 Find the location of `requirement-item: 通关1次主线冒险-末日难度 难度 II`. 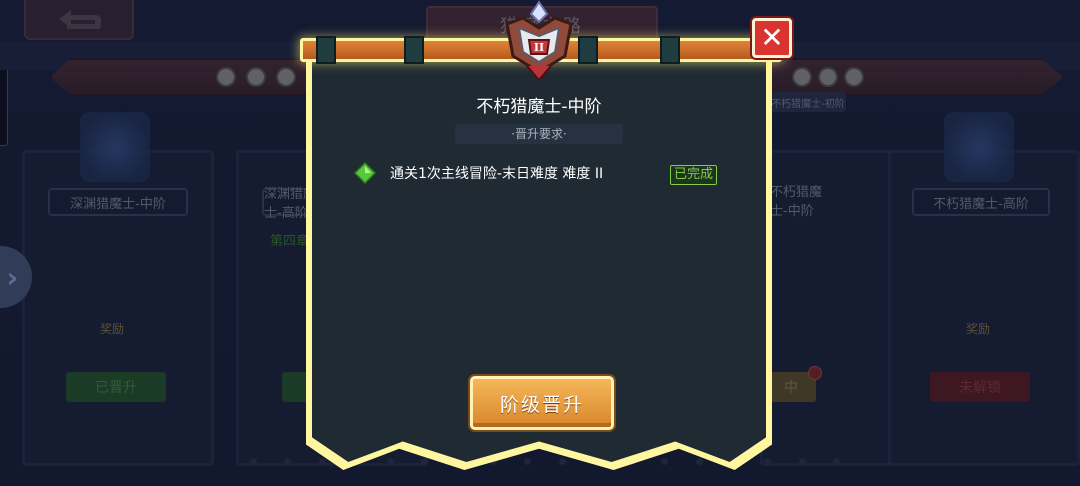

requirement-item: 通关1次主线冒险-末日难度 难度 II is located at coordinates (478, 173).